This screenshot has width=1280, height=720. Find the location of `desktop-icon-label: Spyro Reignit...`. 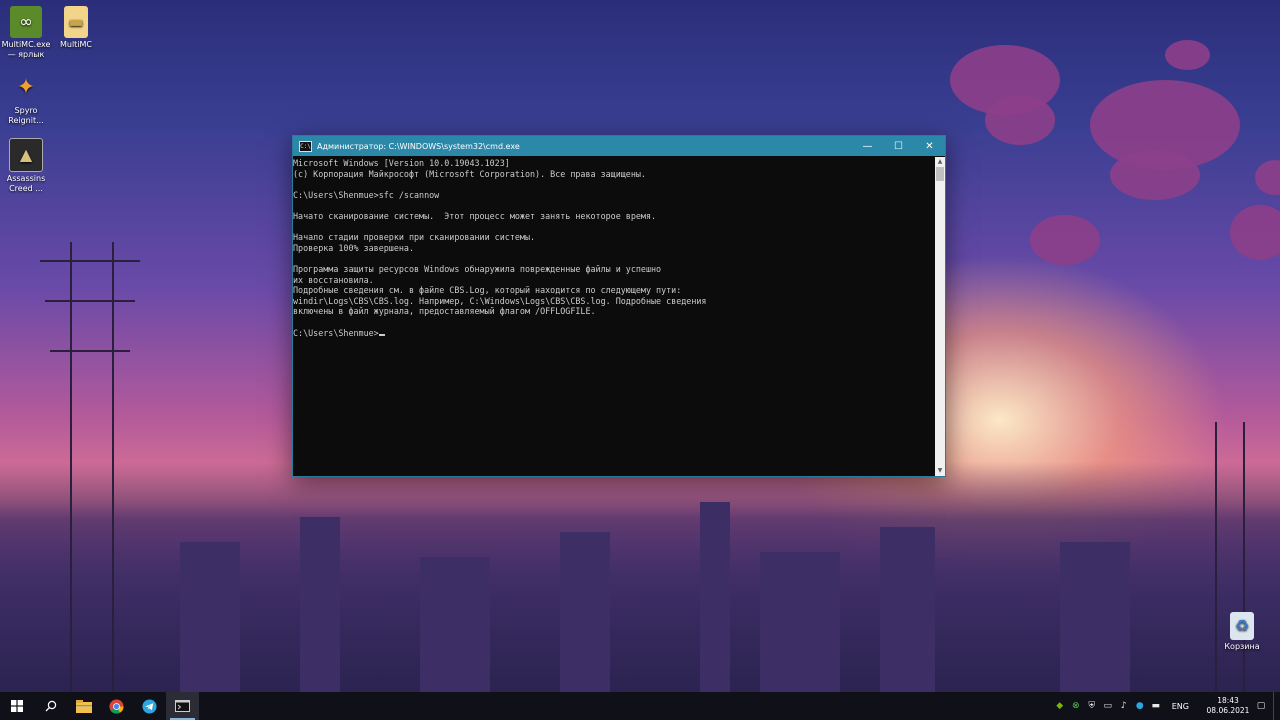

desktop-icon-label: Spyro Reignit... is located at coordinates (26, 115).